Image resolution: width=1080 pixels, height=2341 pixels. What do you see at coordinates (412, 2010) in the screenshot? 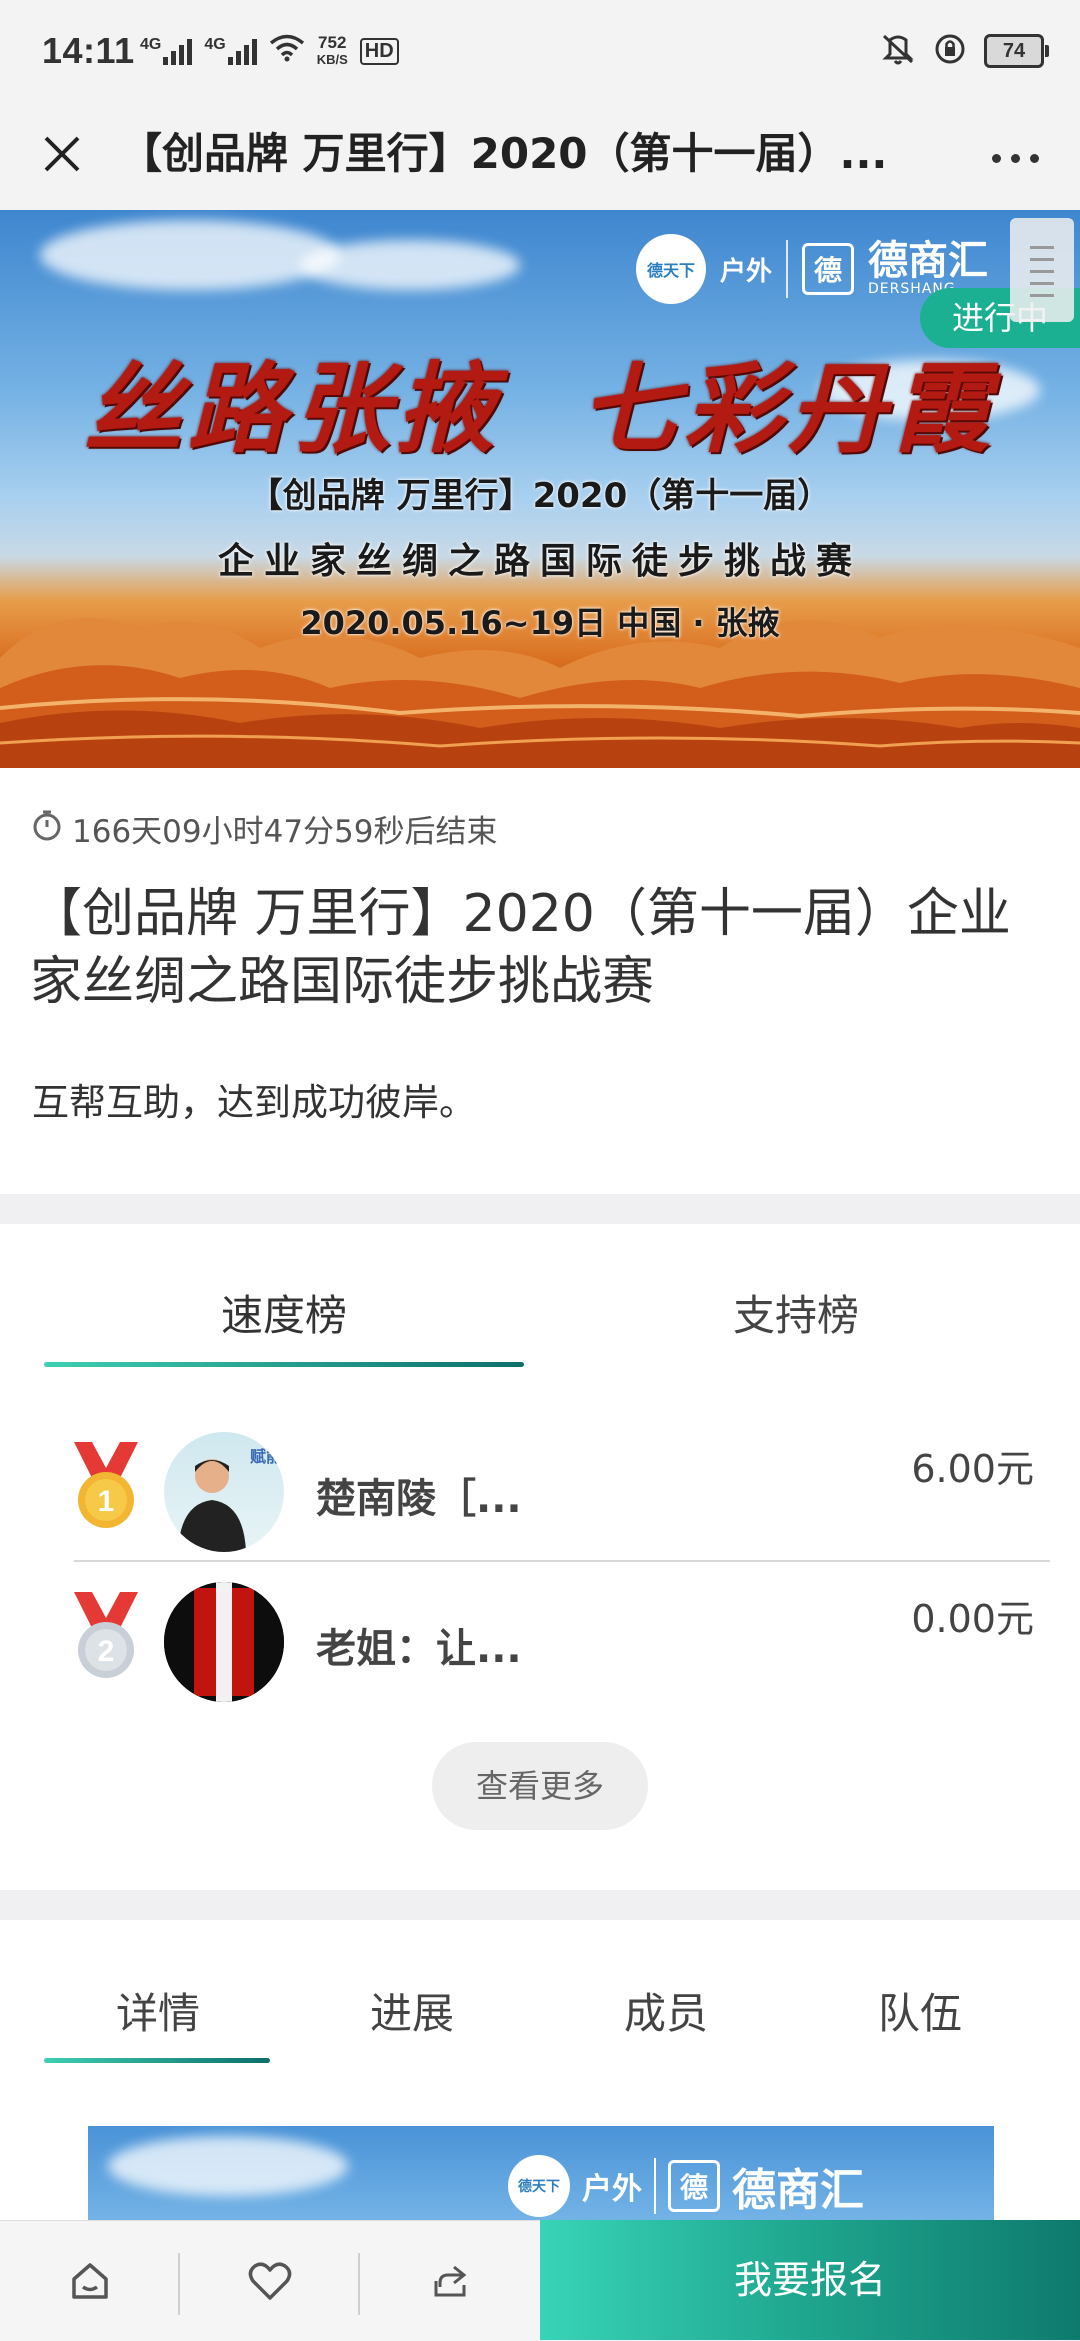
I see `tab-progress: 进展` at bounding box center [412, 2010].